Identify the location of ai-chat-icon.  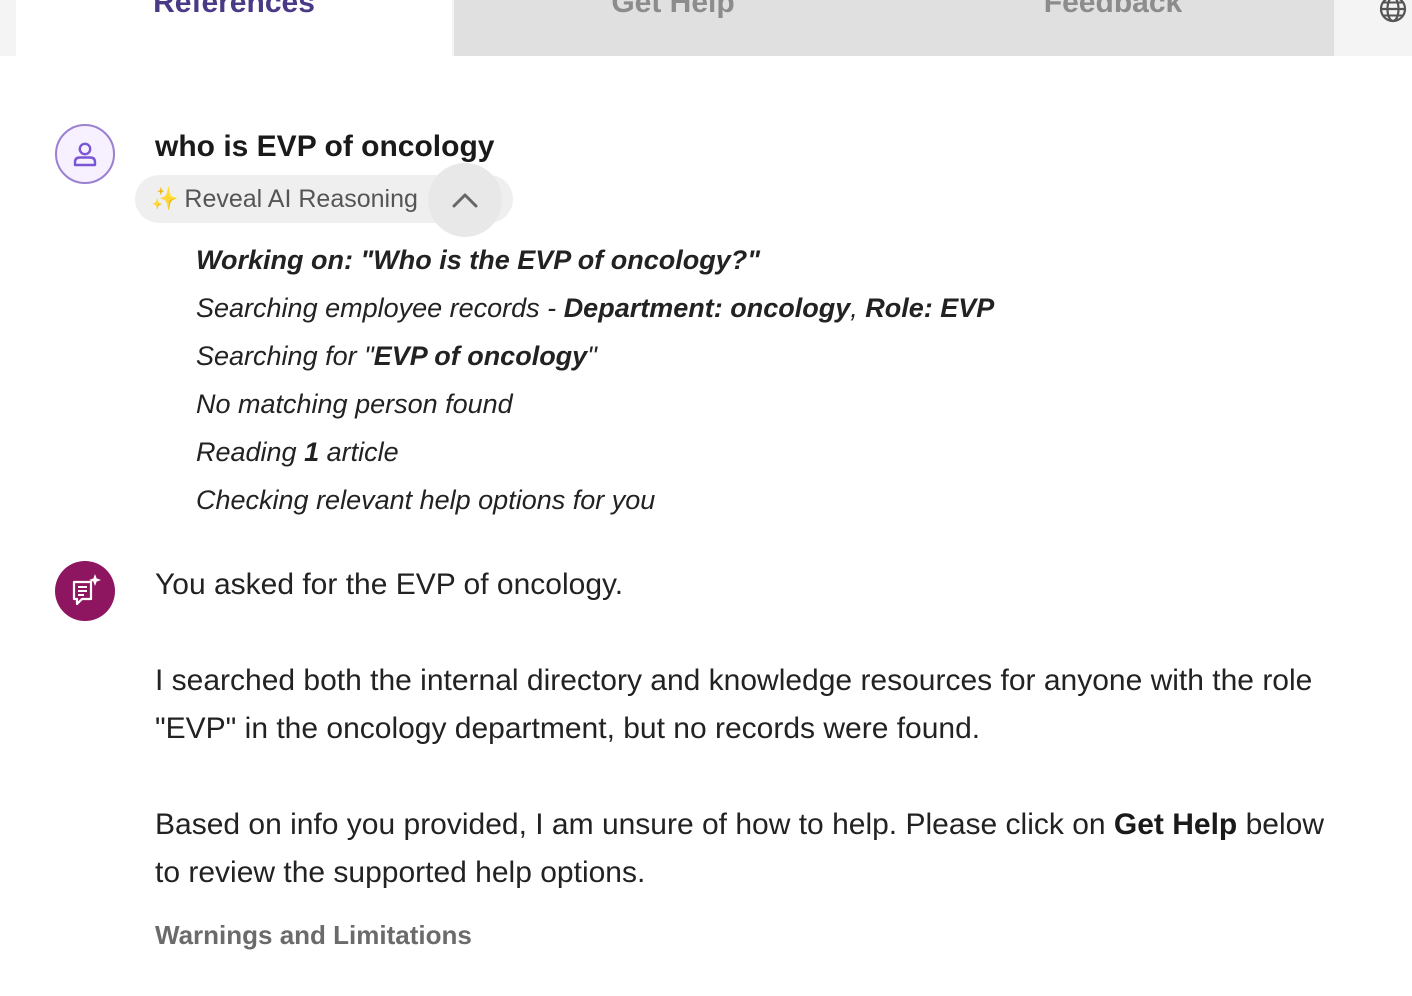
(86, 590).